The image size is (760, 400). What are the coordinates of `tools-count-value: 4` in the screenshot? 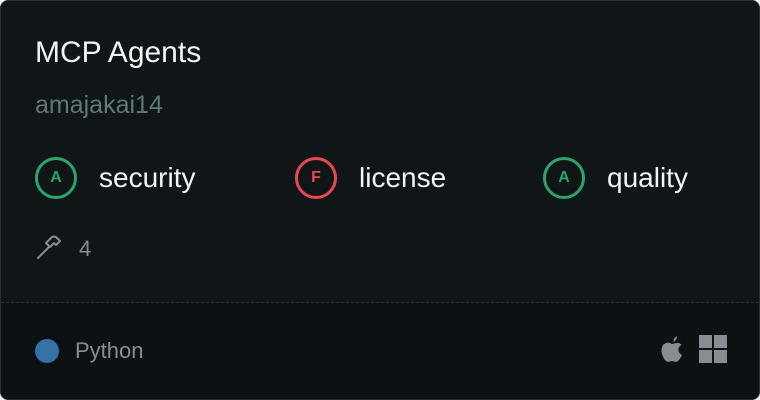 It's located at (85, 248).